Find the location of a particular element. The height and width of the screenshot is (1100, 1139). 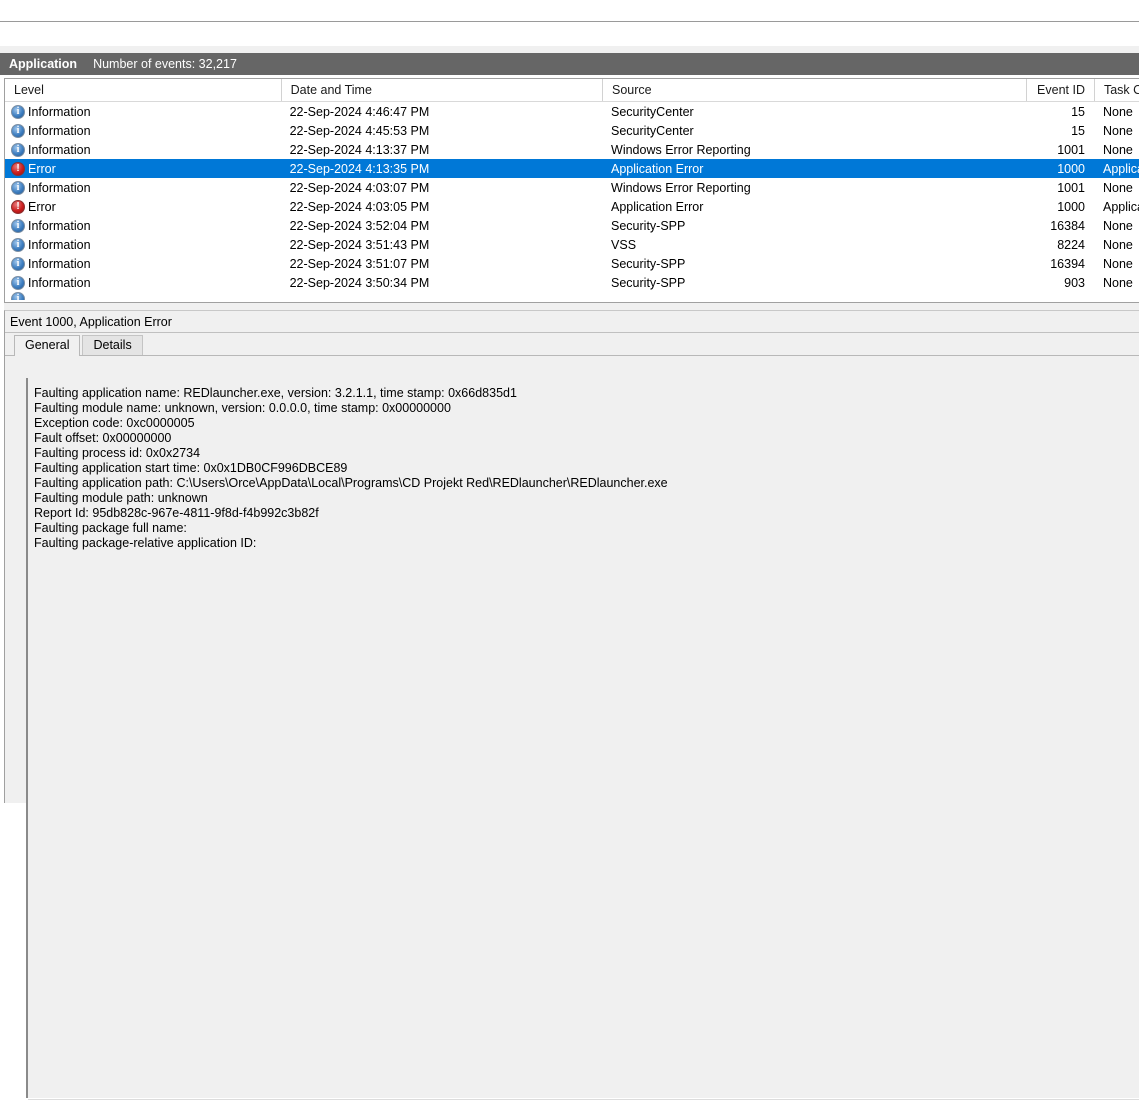

events-column-header-row: LevelDate and TimeSourceEvent IDTask Cat is located at coordinates (572, 90).